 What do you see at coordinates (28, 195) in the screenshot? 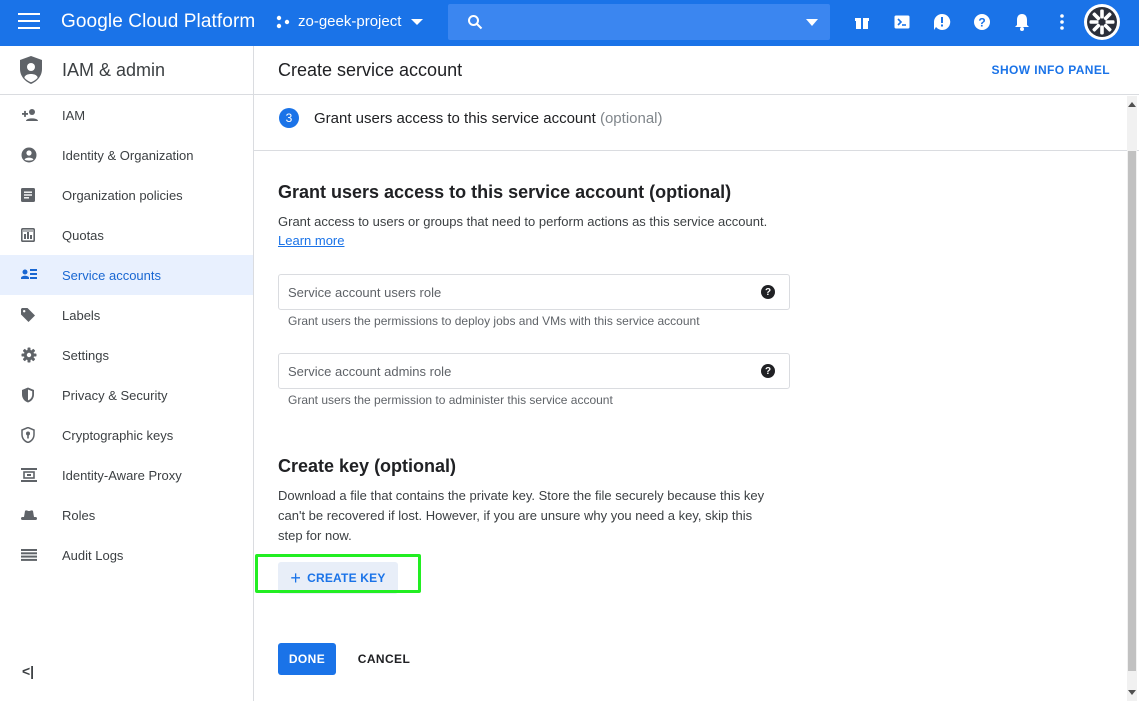
I see `policy-document-icon` at bounding box center [28, 195].